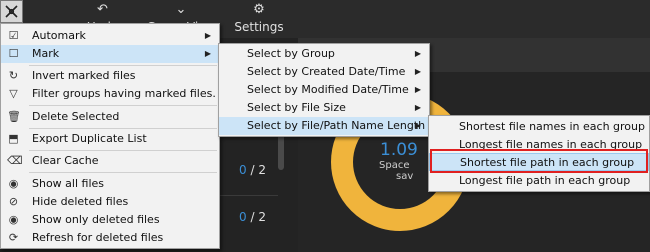  What do you see at coordinates (110, 36) in the screenshot?
I see `menu-item-automark: ☑ Automark ▶` at bounding box center [110, 36].